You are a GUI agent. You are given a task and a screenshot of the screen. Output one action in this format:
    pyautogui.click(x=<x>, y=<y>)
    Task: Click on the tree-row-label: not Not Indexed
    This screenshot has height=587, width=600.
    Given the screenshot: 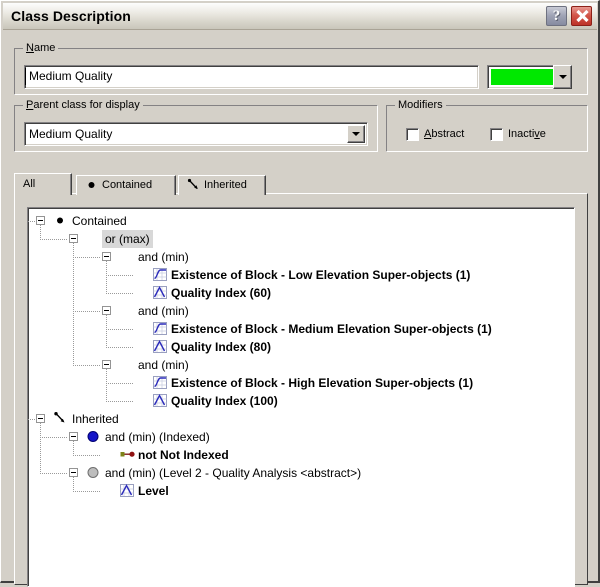 What is the action you would take?
    pyautogui.click(x=183, y=455)
    